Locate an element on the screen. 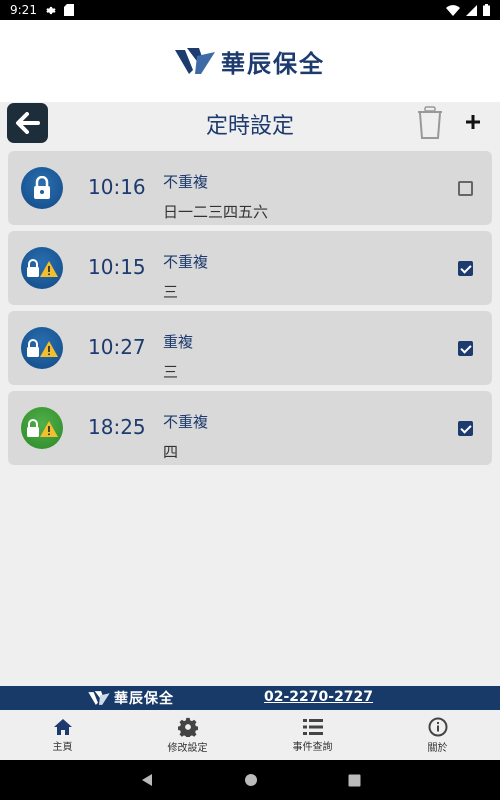  tab-events: 事件查詢 is located at coordinates (312, 735).